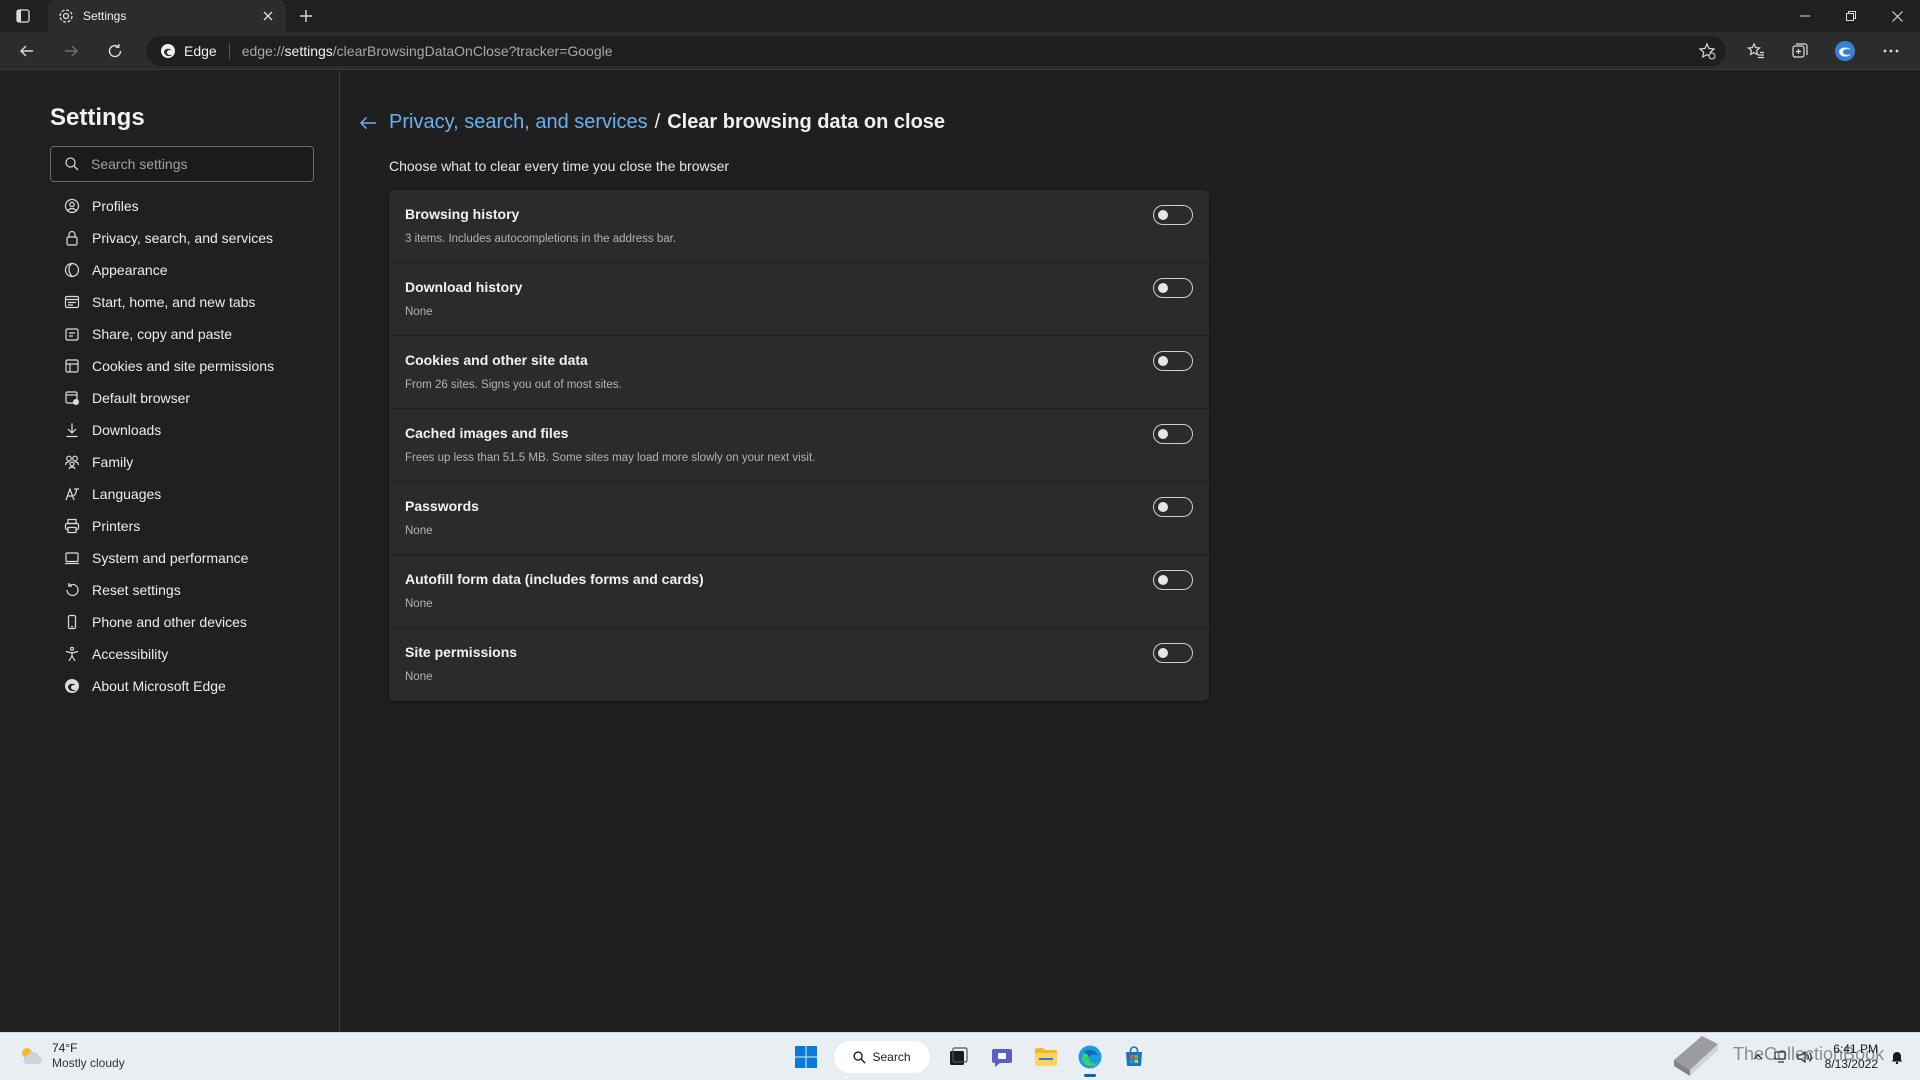 The image size is (1920, 1080). I want to click on back-arrow-icon, so click(26, 51).